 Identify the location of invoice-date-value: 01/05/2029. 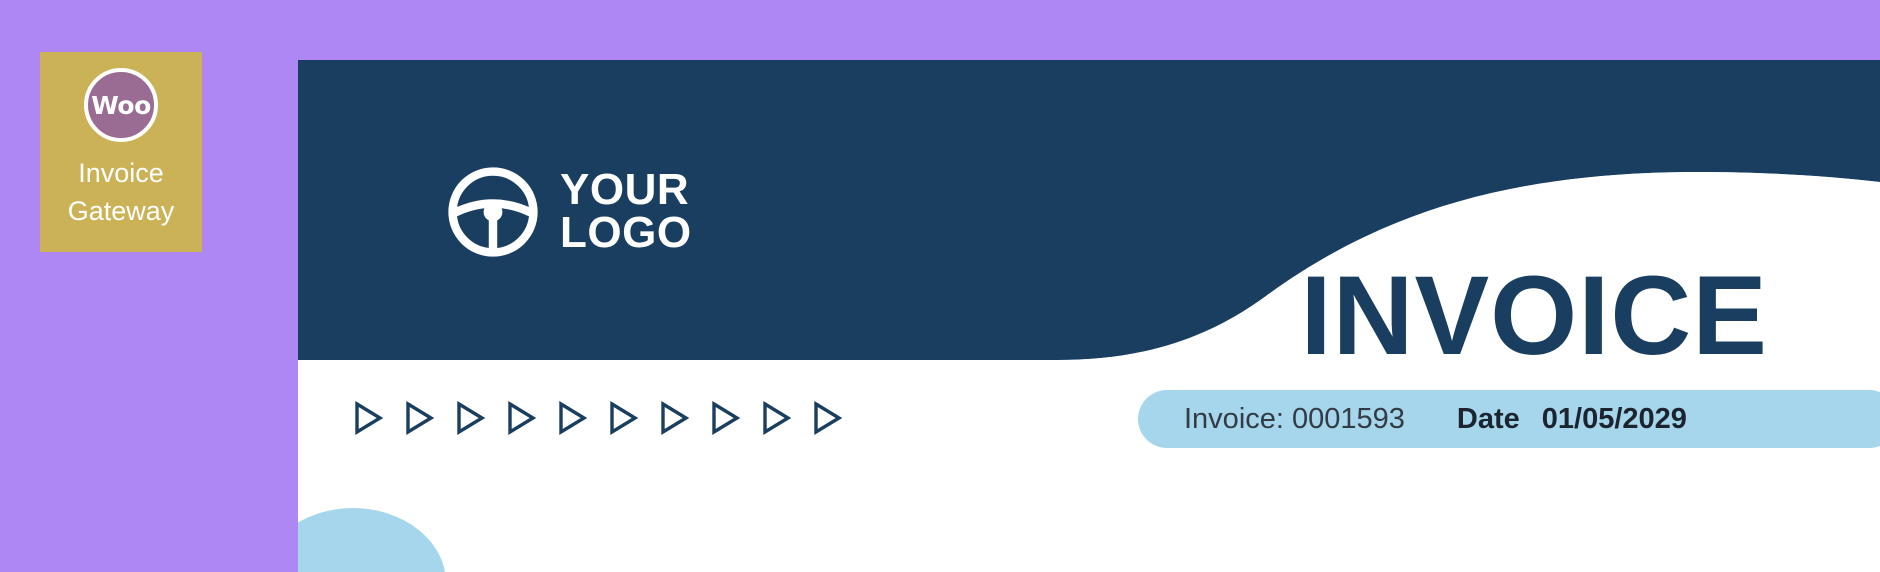
(1614, 418).